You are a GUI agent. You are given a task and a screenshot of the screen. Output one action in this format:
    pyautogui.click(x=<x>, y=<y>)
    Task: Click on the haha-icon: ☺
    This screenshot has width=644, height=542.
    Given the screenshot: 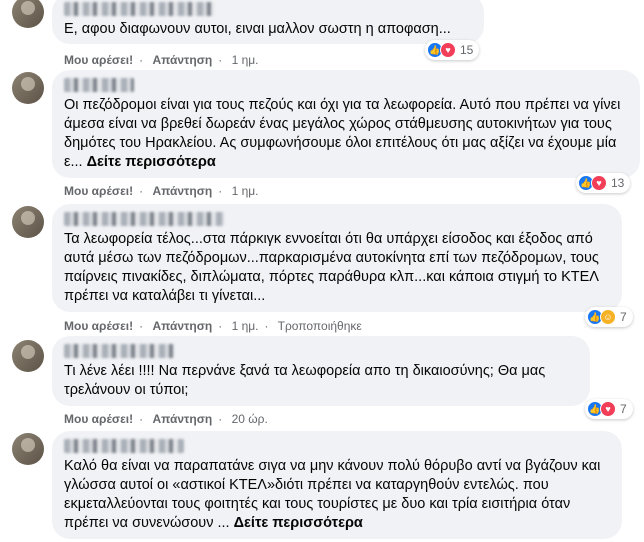 What is the action you would take?
    pyautogui.click(x=608, y=317)
    